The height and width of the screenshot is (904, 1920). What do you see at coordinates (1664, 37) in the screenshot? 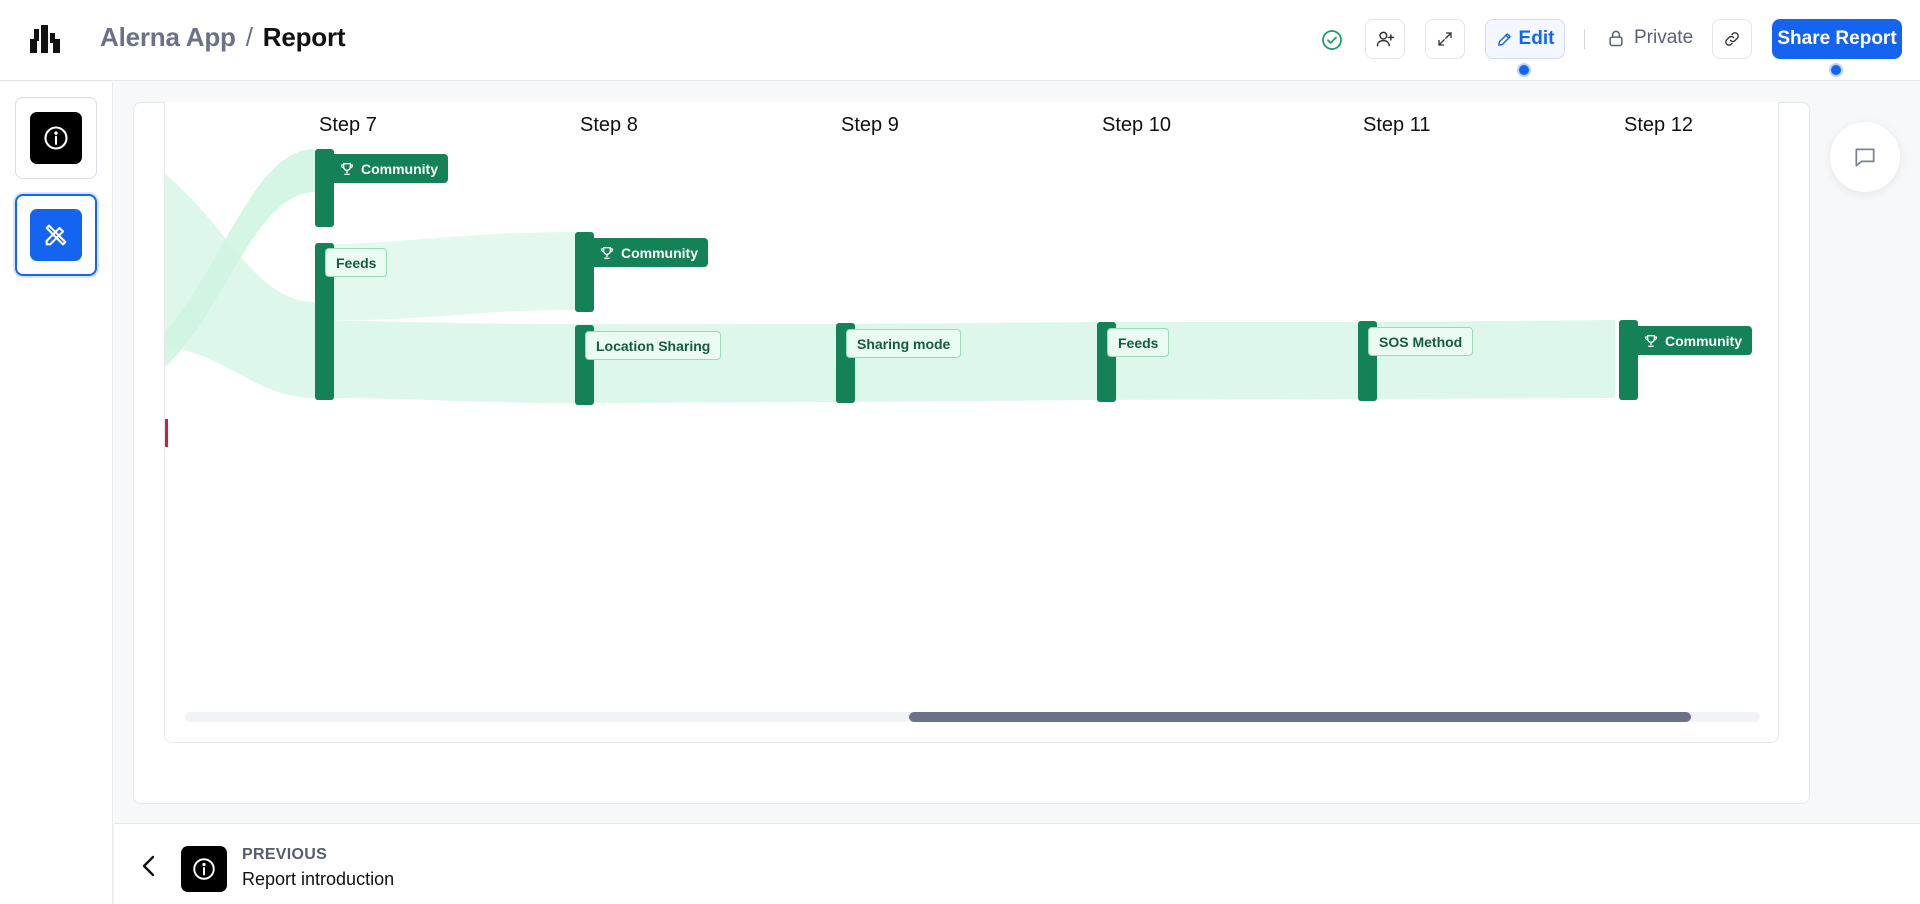
I see `private-label: Private` at bounding box center [1664, 37].